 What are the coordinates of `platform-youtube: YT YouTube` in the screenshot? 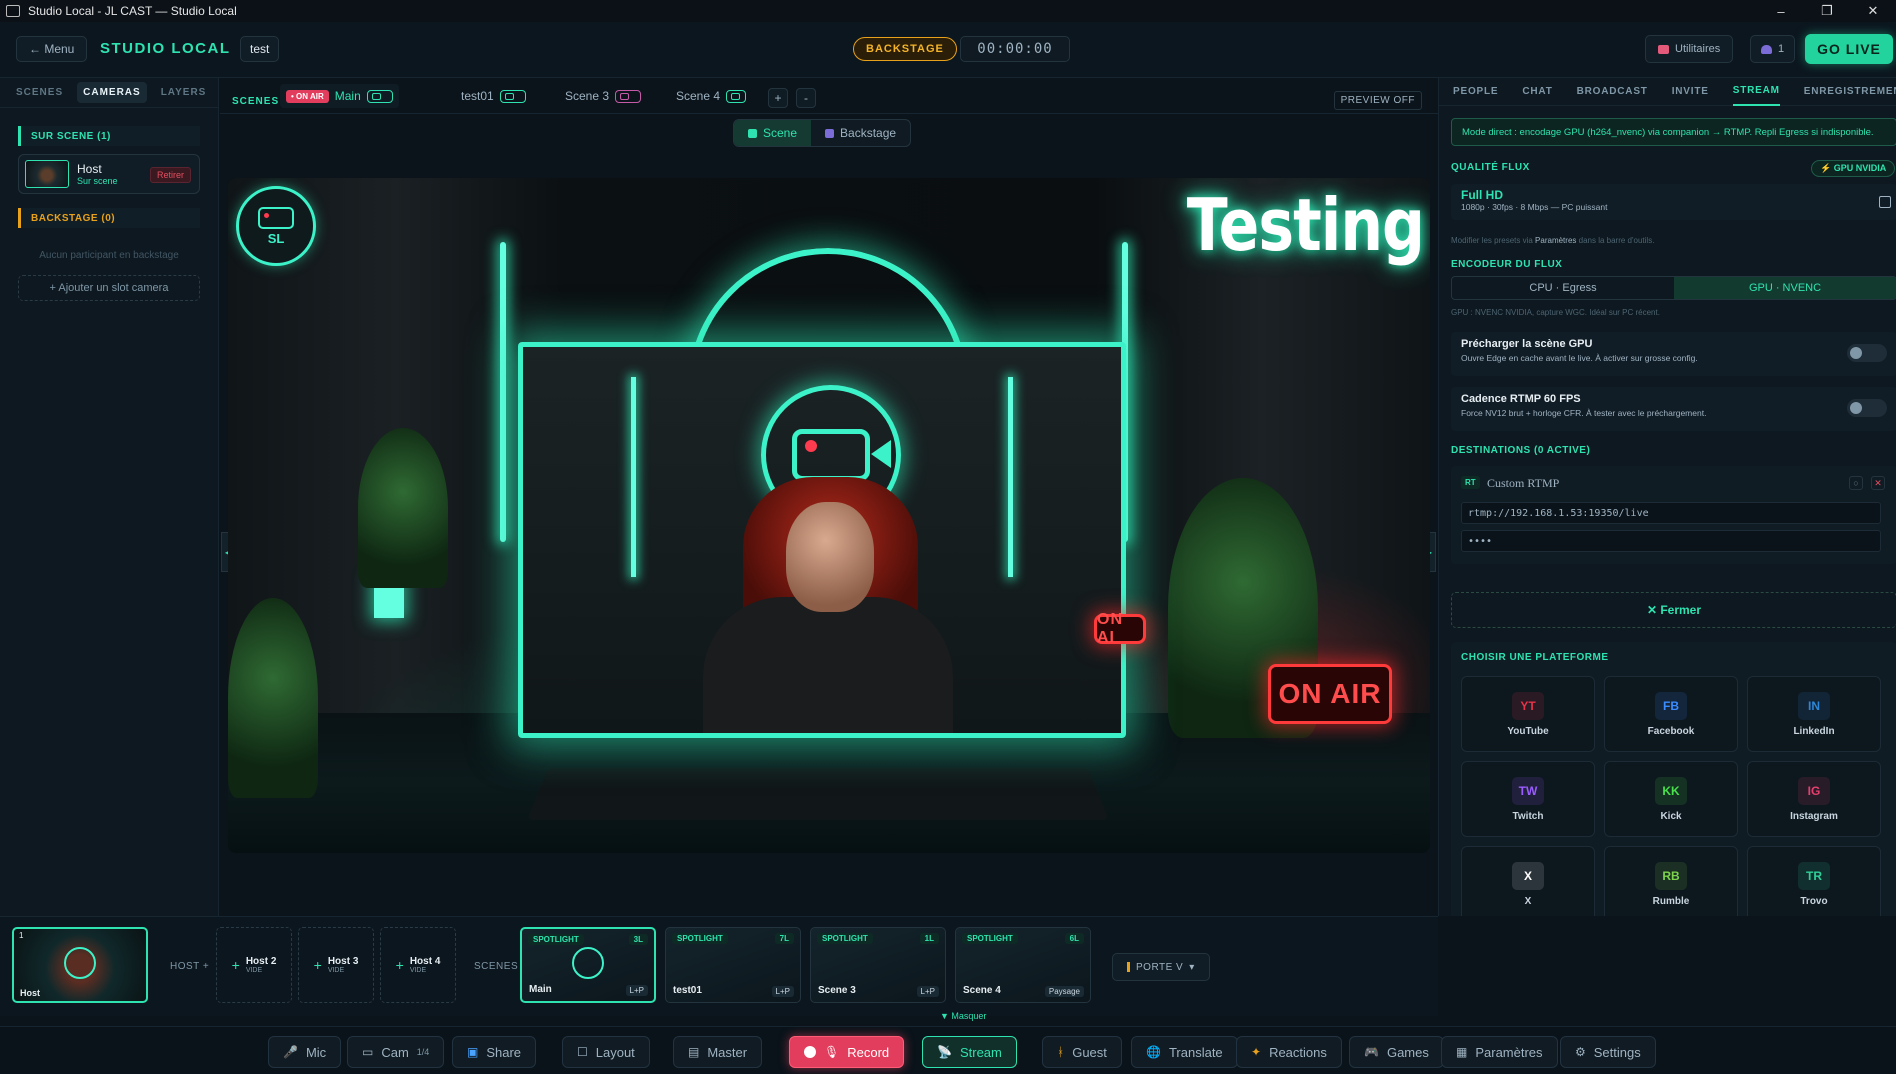 It's located at (1528, 714).